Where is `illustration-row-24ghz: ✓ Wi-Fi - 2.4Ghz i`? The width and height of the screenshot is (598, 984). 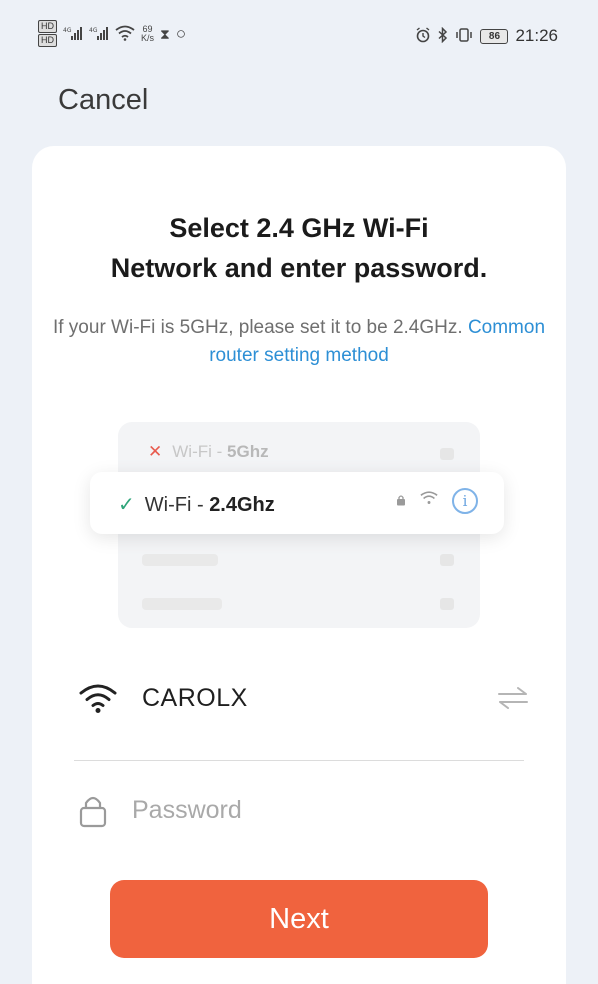
illustration-row-24ghz: ✓ Wi-Fi - 2.4Ghz i is located at coordinates (297, 503).